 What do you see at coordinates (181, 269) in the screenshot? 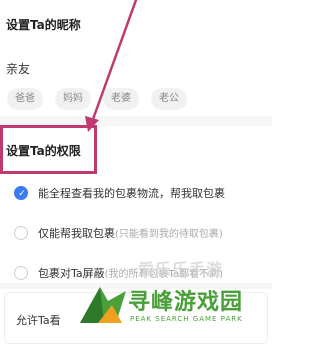
I see `watermark-faint-text: 爱乐乐手游` at bounding box center [181, 269].